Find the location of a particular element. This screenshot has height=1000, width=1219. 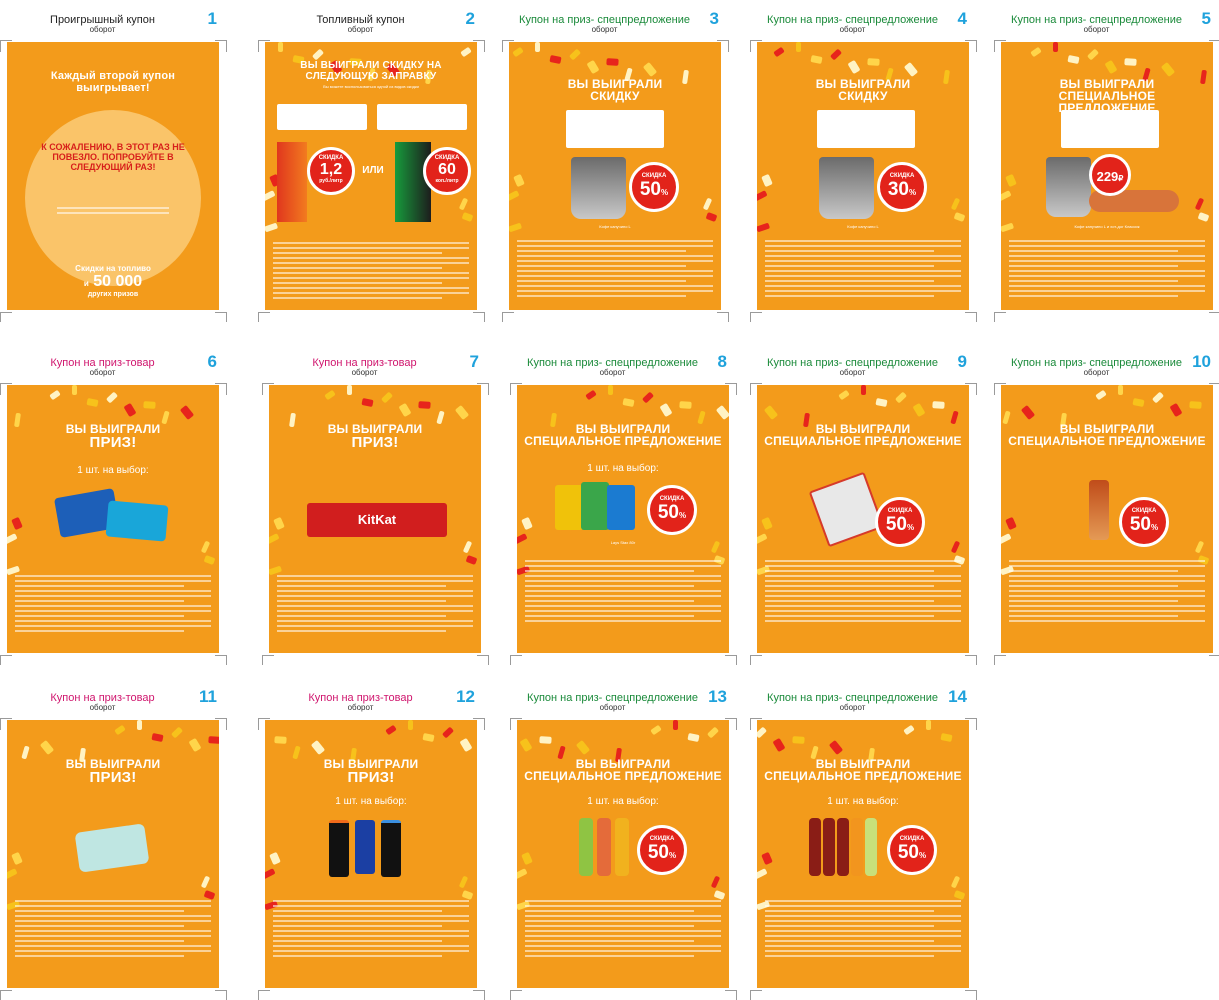

kitkat-bar-image: KitKat is located at coordinates (377, 520).